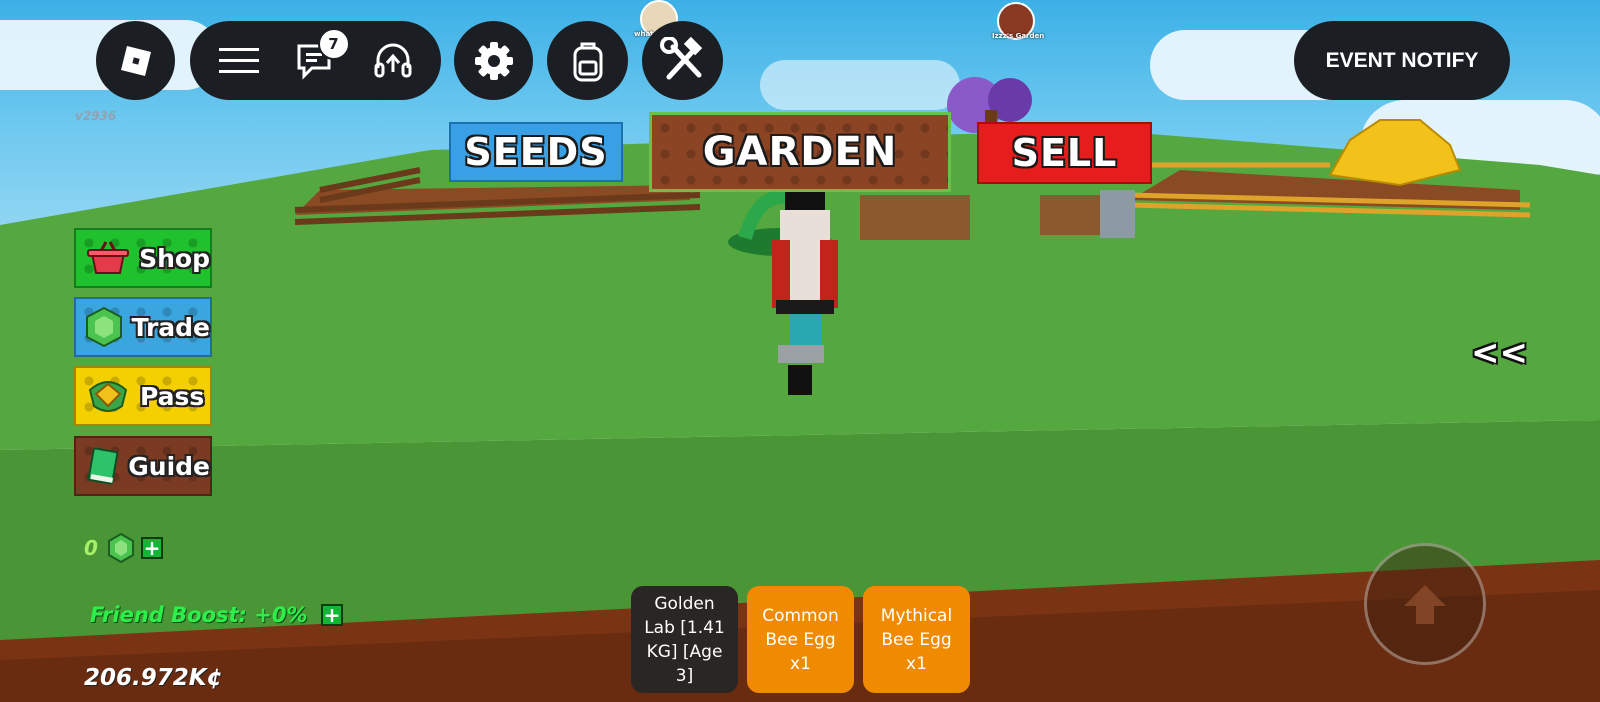 The height and width of the screenshot is (702, 1600). What do you see at coordinates (1018, 36) in the screenshot?
I see `player-nameplate-2: Izzz's Garden` at bounding box center [1018, 36].